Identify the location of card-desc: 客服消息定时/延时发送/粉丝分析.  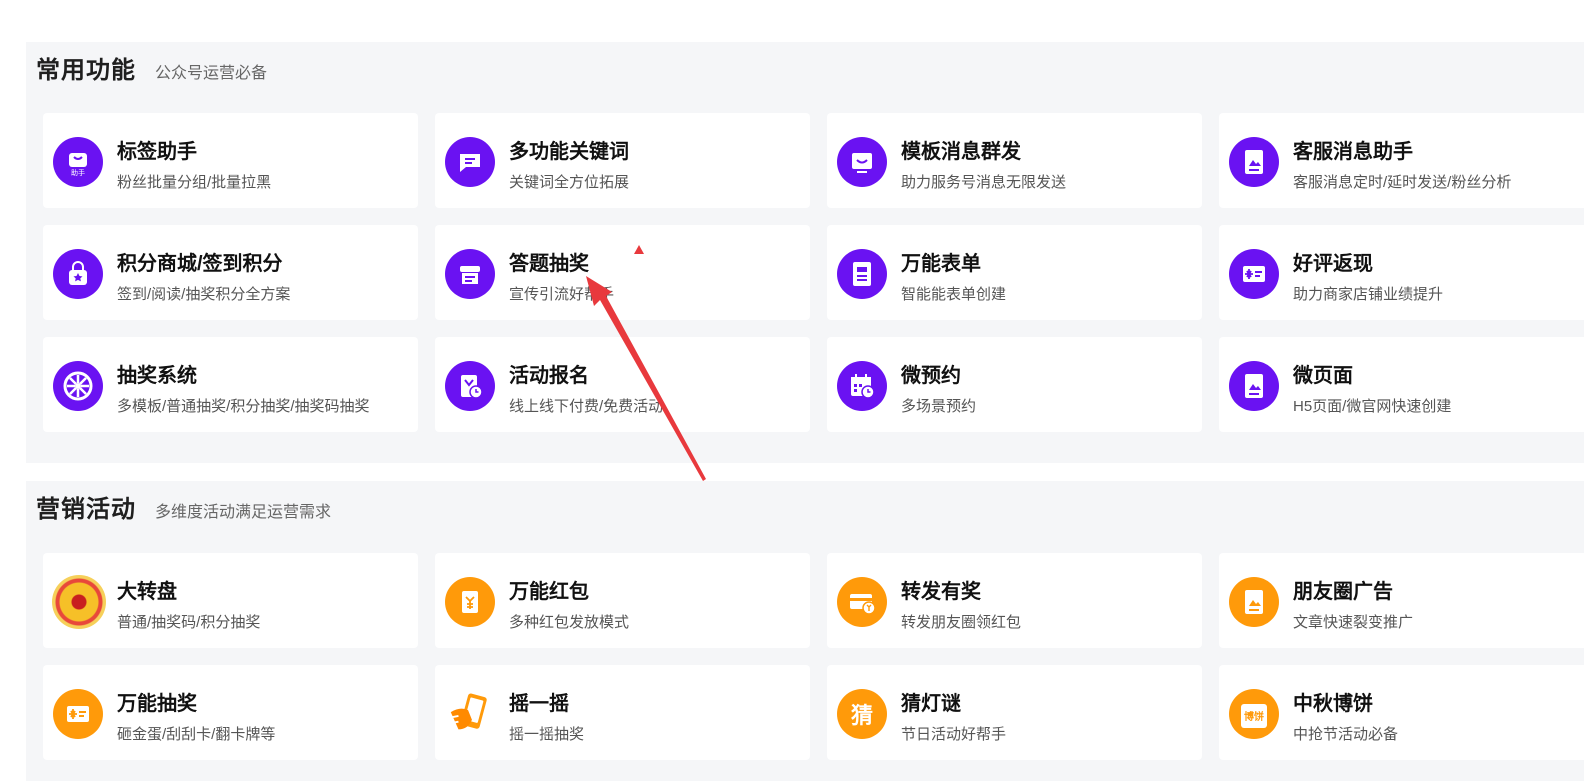
(1402, 182).